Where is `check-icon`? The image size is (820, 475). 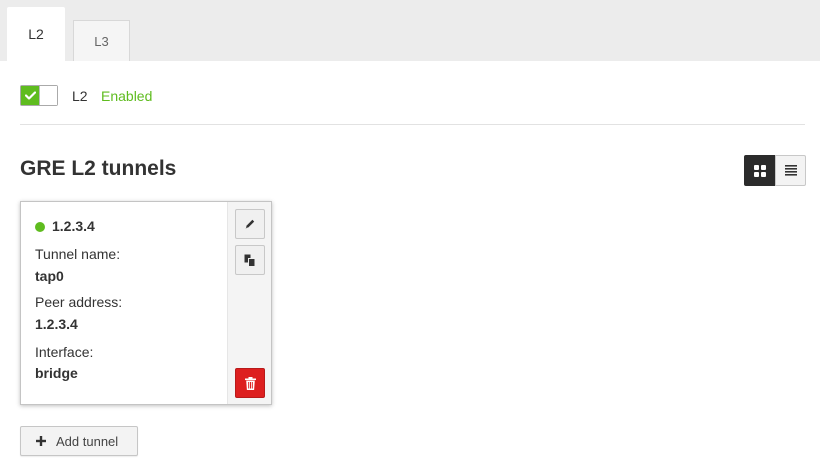 check-icon is located at coordinates (30, 95).